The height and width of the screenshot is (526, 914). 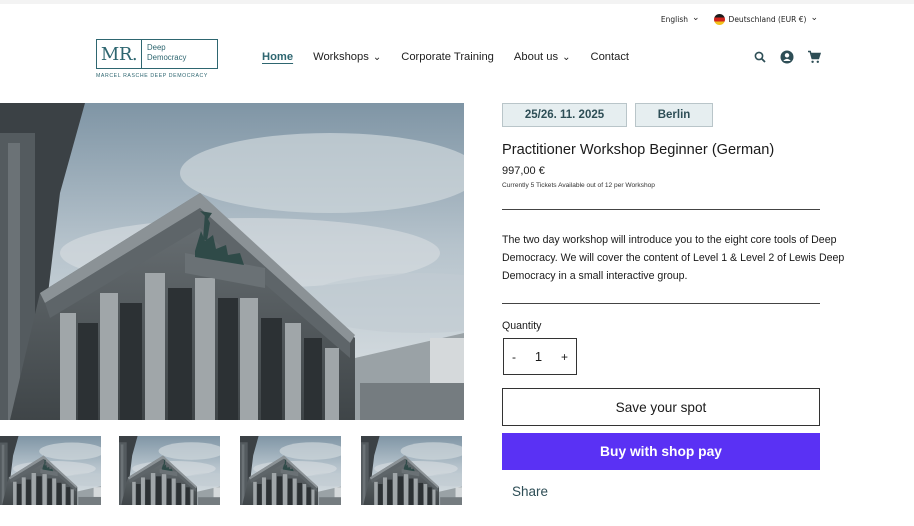 I want to click on germany-flag-icon, so click(x=719, y=19).